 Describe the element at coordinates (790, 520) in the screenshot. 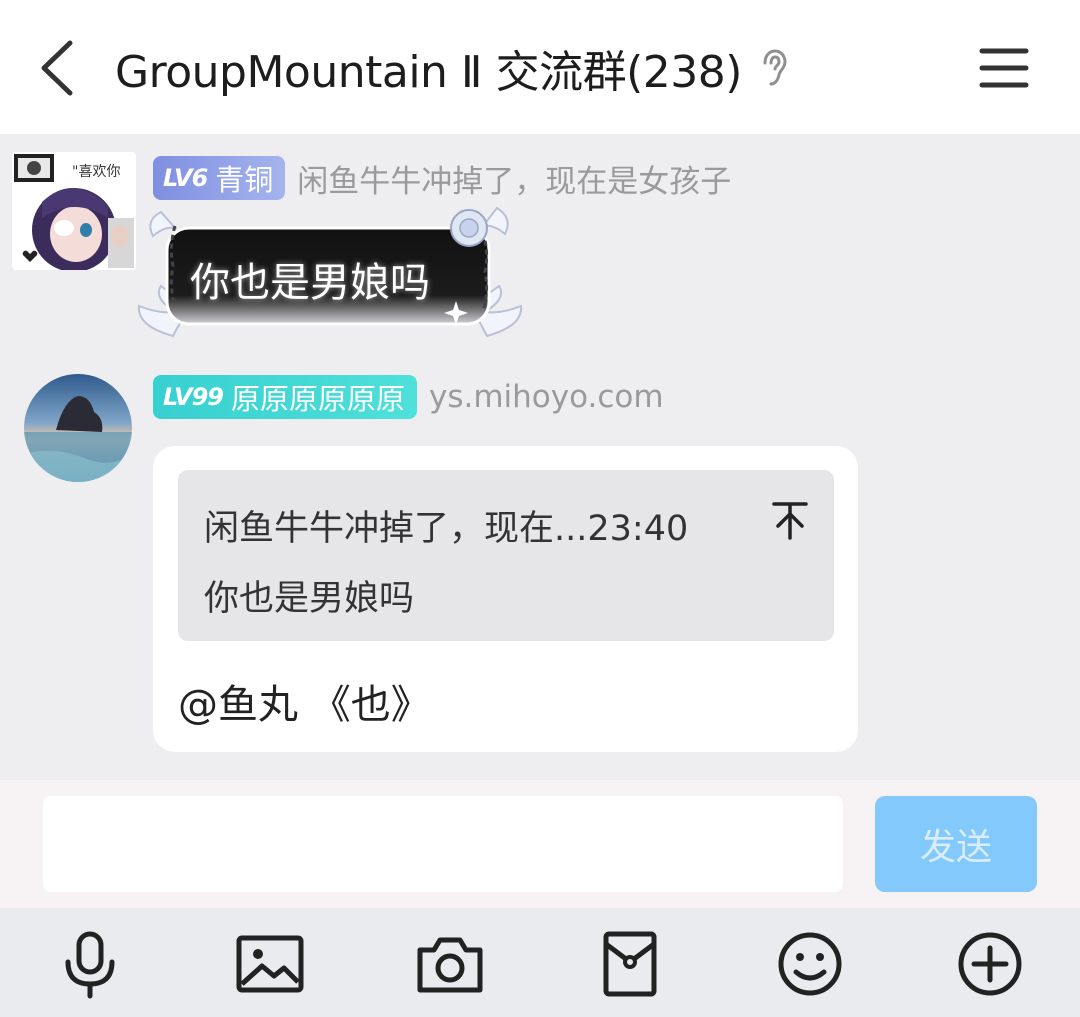

I see `scroll-to-top-icon` at that location.